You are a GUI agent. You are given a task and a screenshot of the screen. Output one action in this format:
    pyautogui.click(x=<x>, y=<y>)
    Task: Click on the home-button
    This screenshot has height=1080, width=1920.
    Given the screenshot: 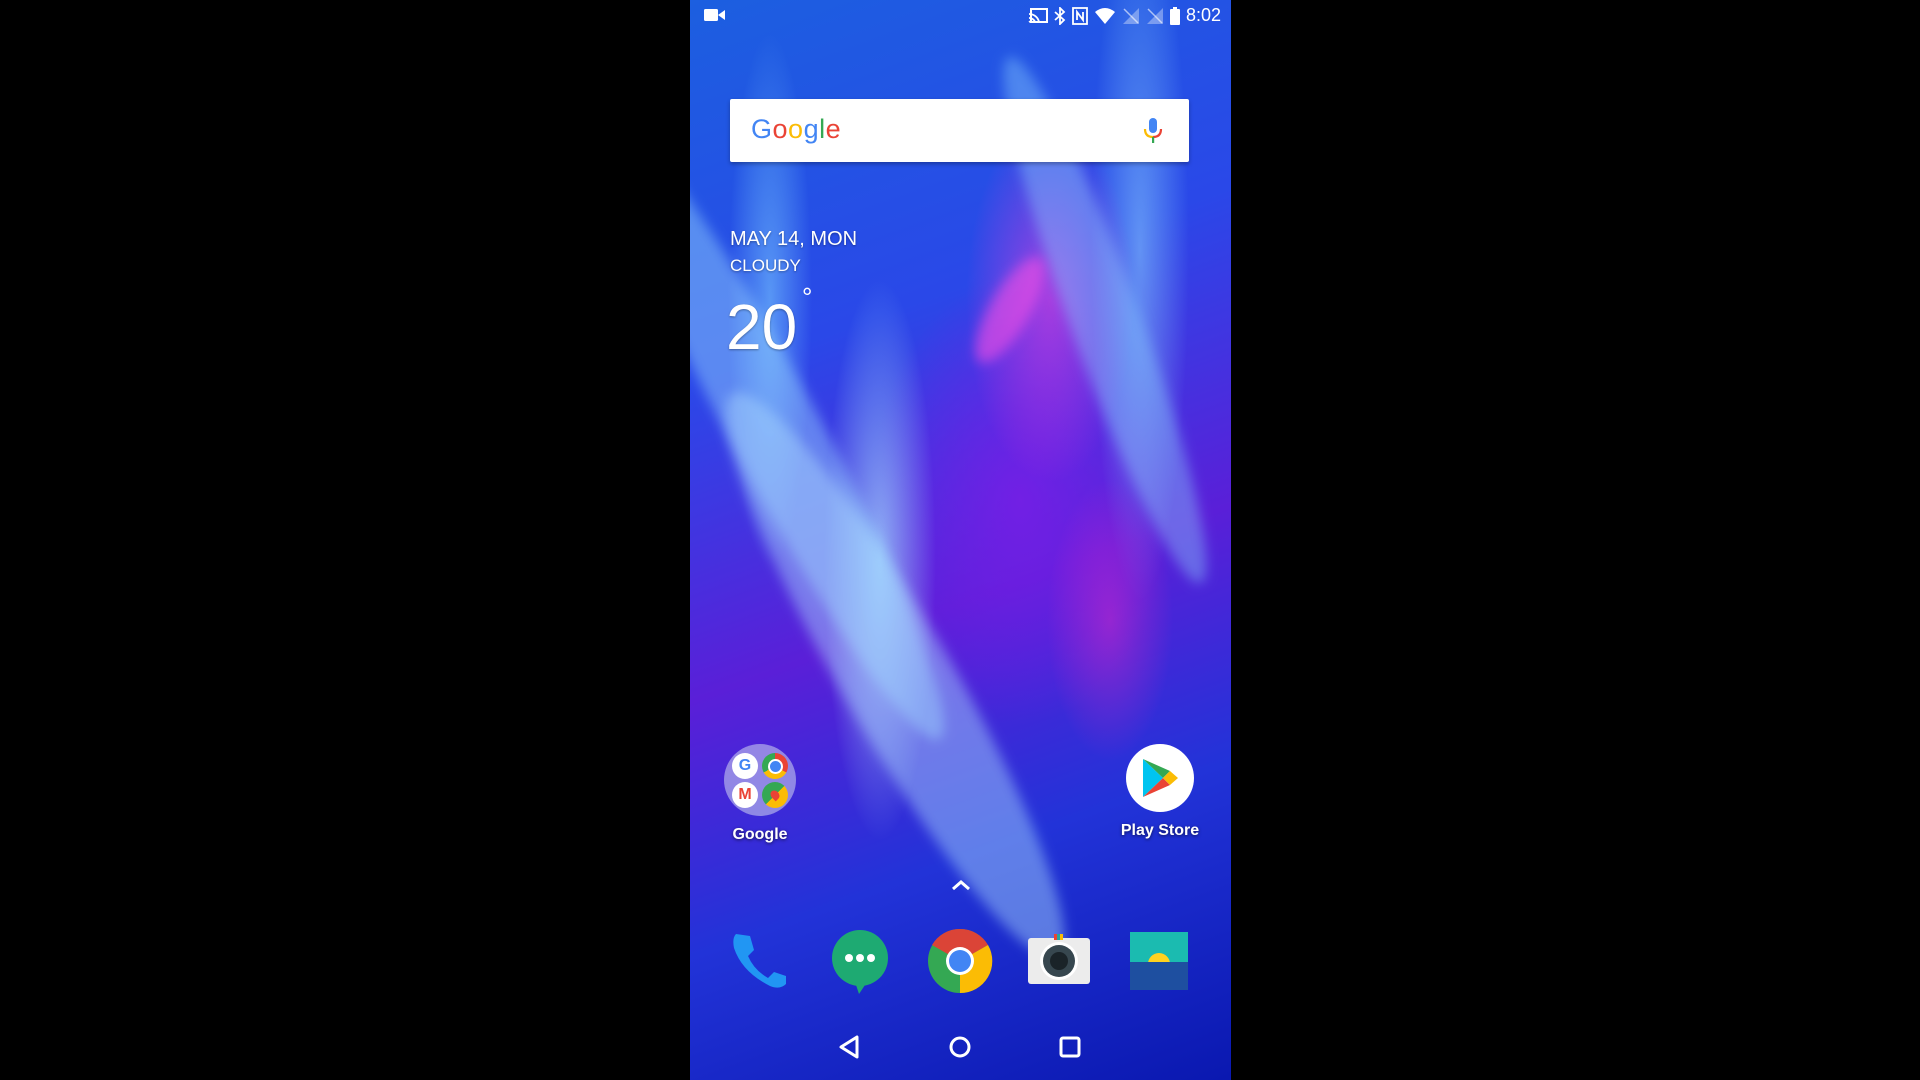 What is the action you would take?
    pyautogui.click(x=960, y=1047)
    